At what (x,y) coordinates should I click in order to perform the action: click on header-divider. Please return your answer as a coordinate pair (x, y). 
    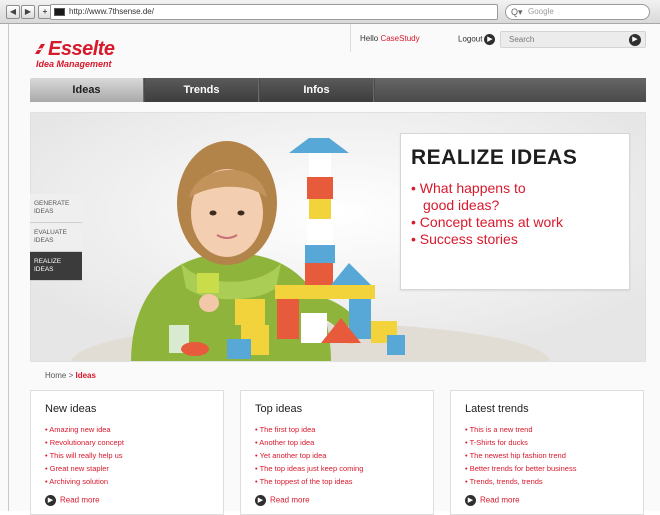
    Looking at the image, I should click on (350, 38).